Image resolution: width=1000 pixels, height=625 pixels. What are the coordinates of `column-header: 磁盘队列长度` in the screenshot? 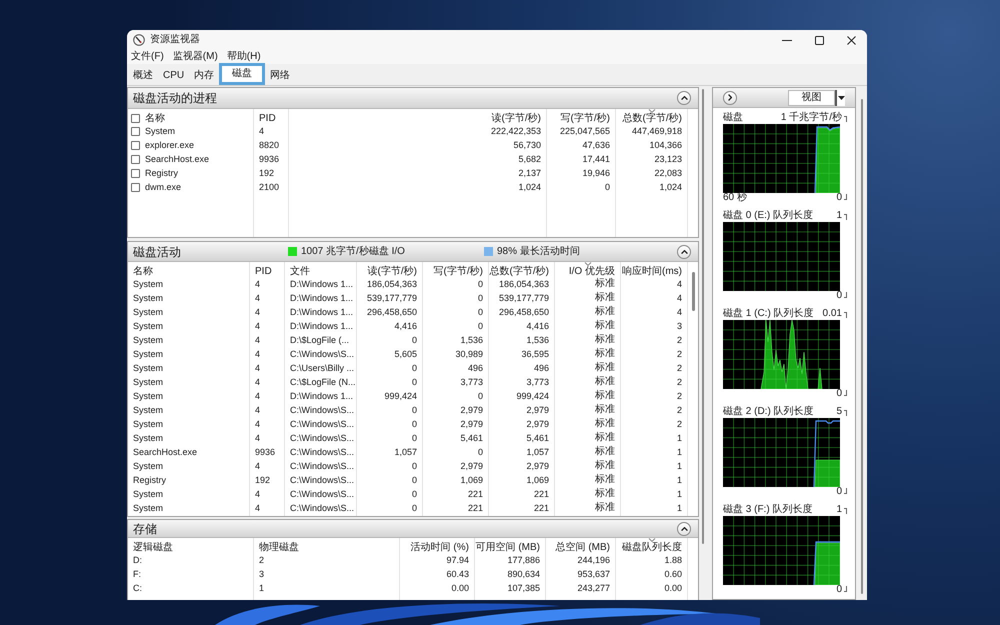 It's located at (651, 545).